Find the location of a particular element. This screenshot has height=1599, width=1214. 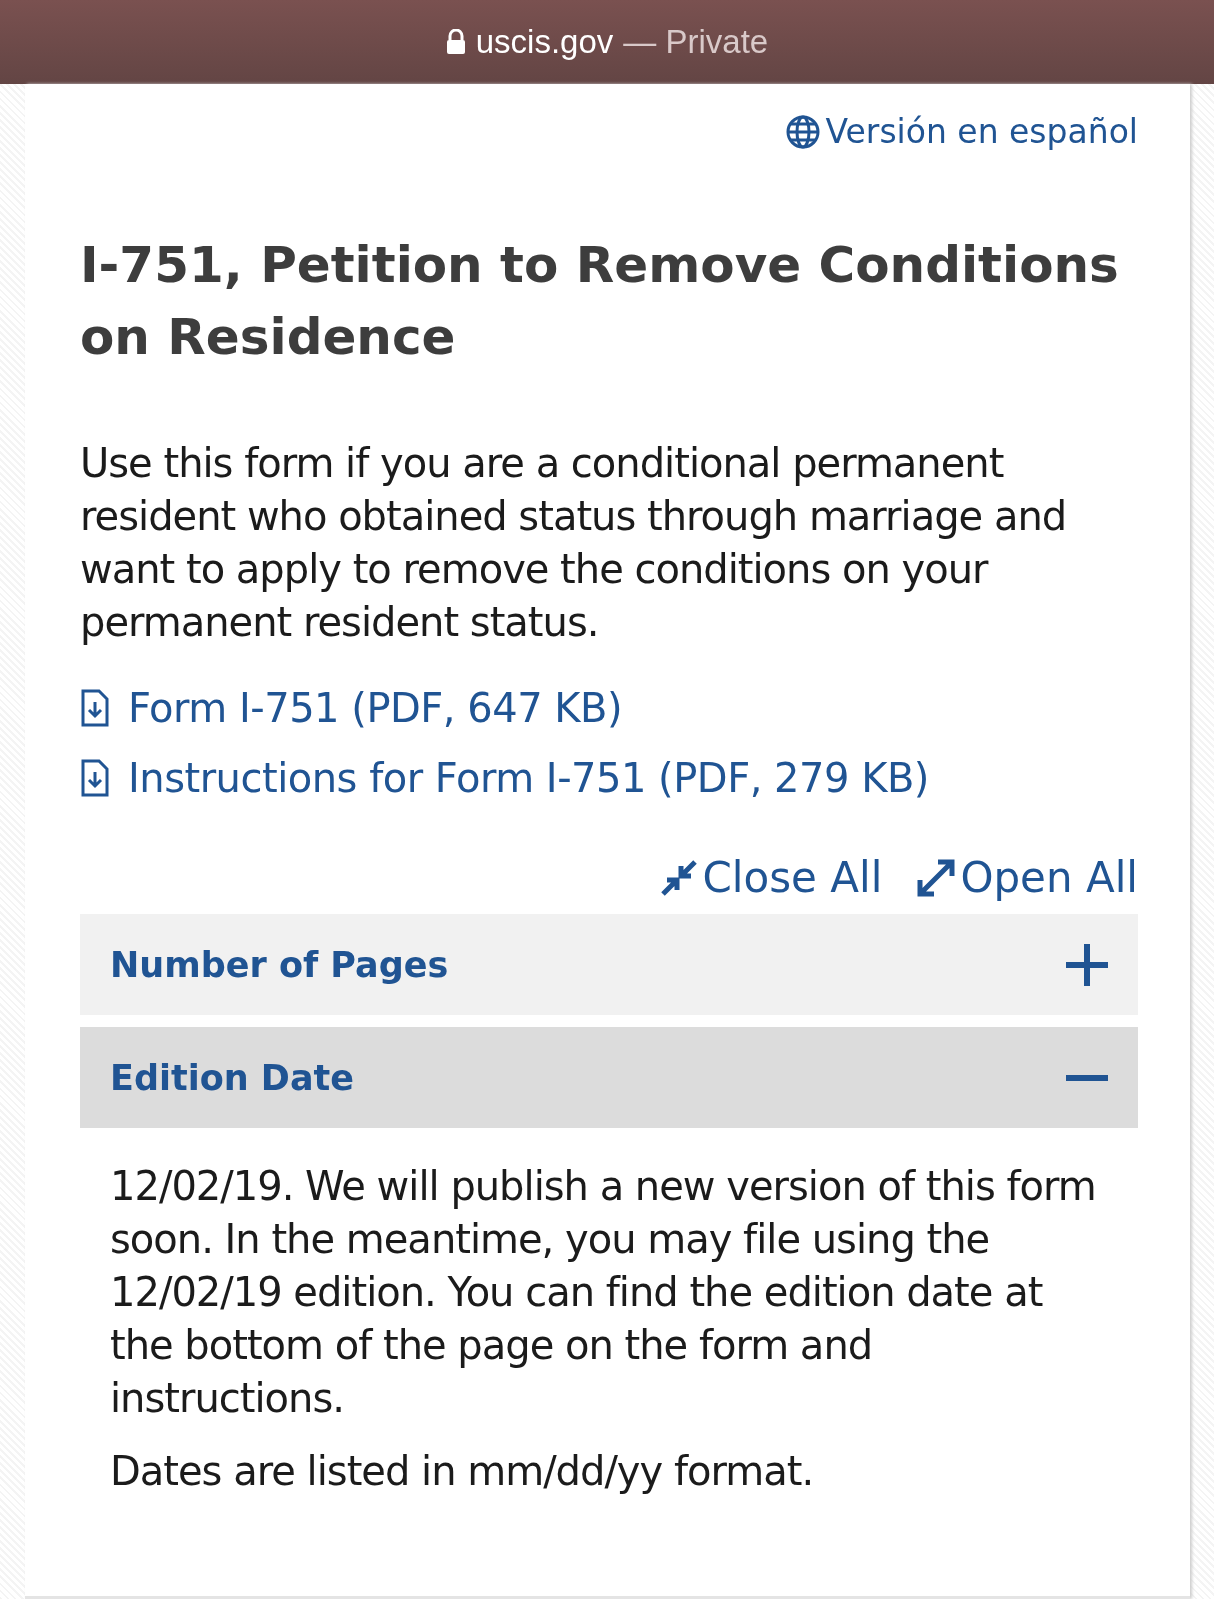

globe-icon is located at coordinates (802, 131).